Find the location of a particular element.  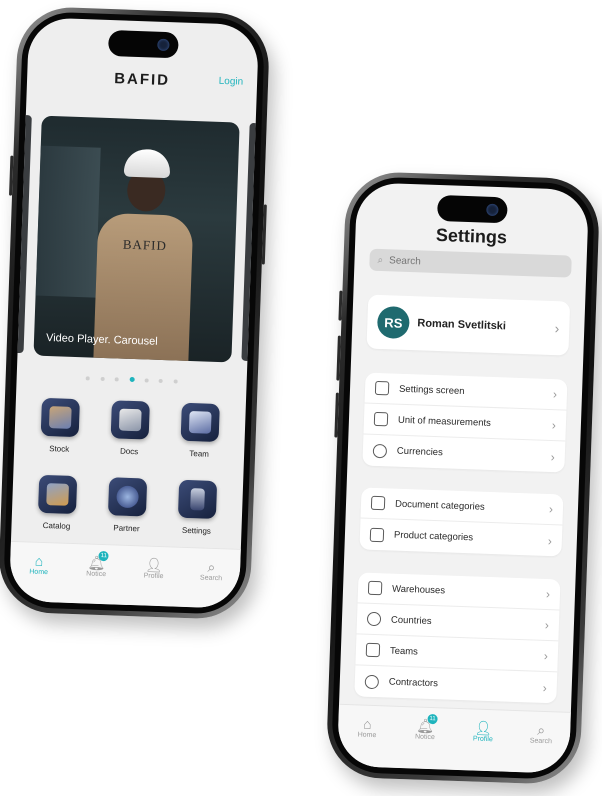

tile-settings: Settings is located at coordinates (197, 507).